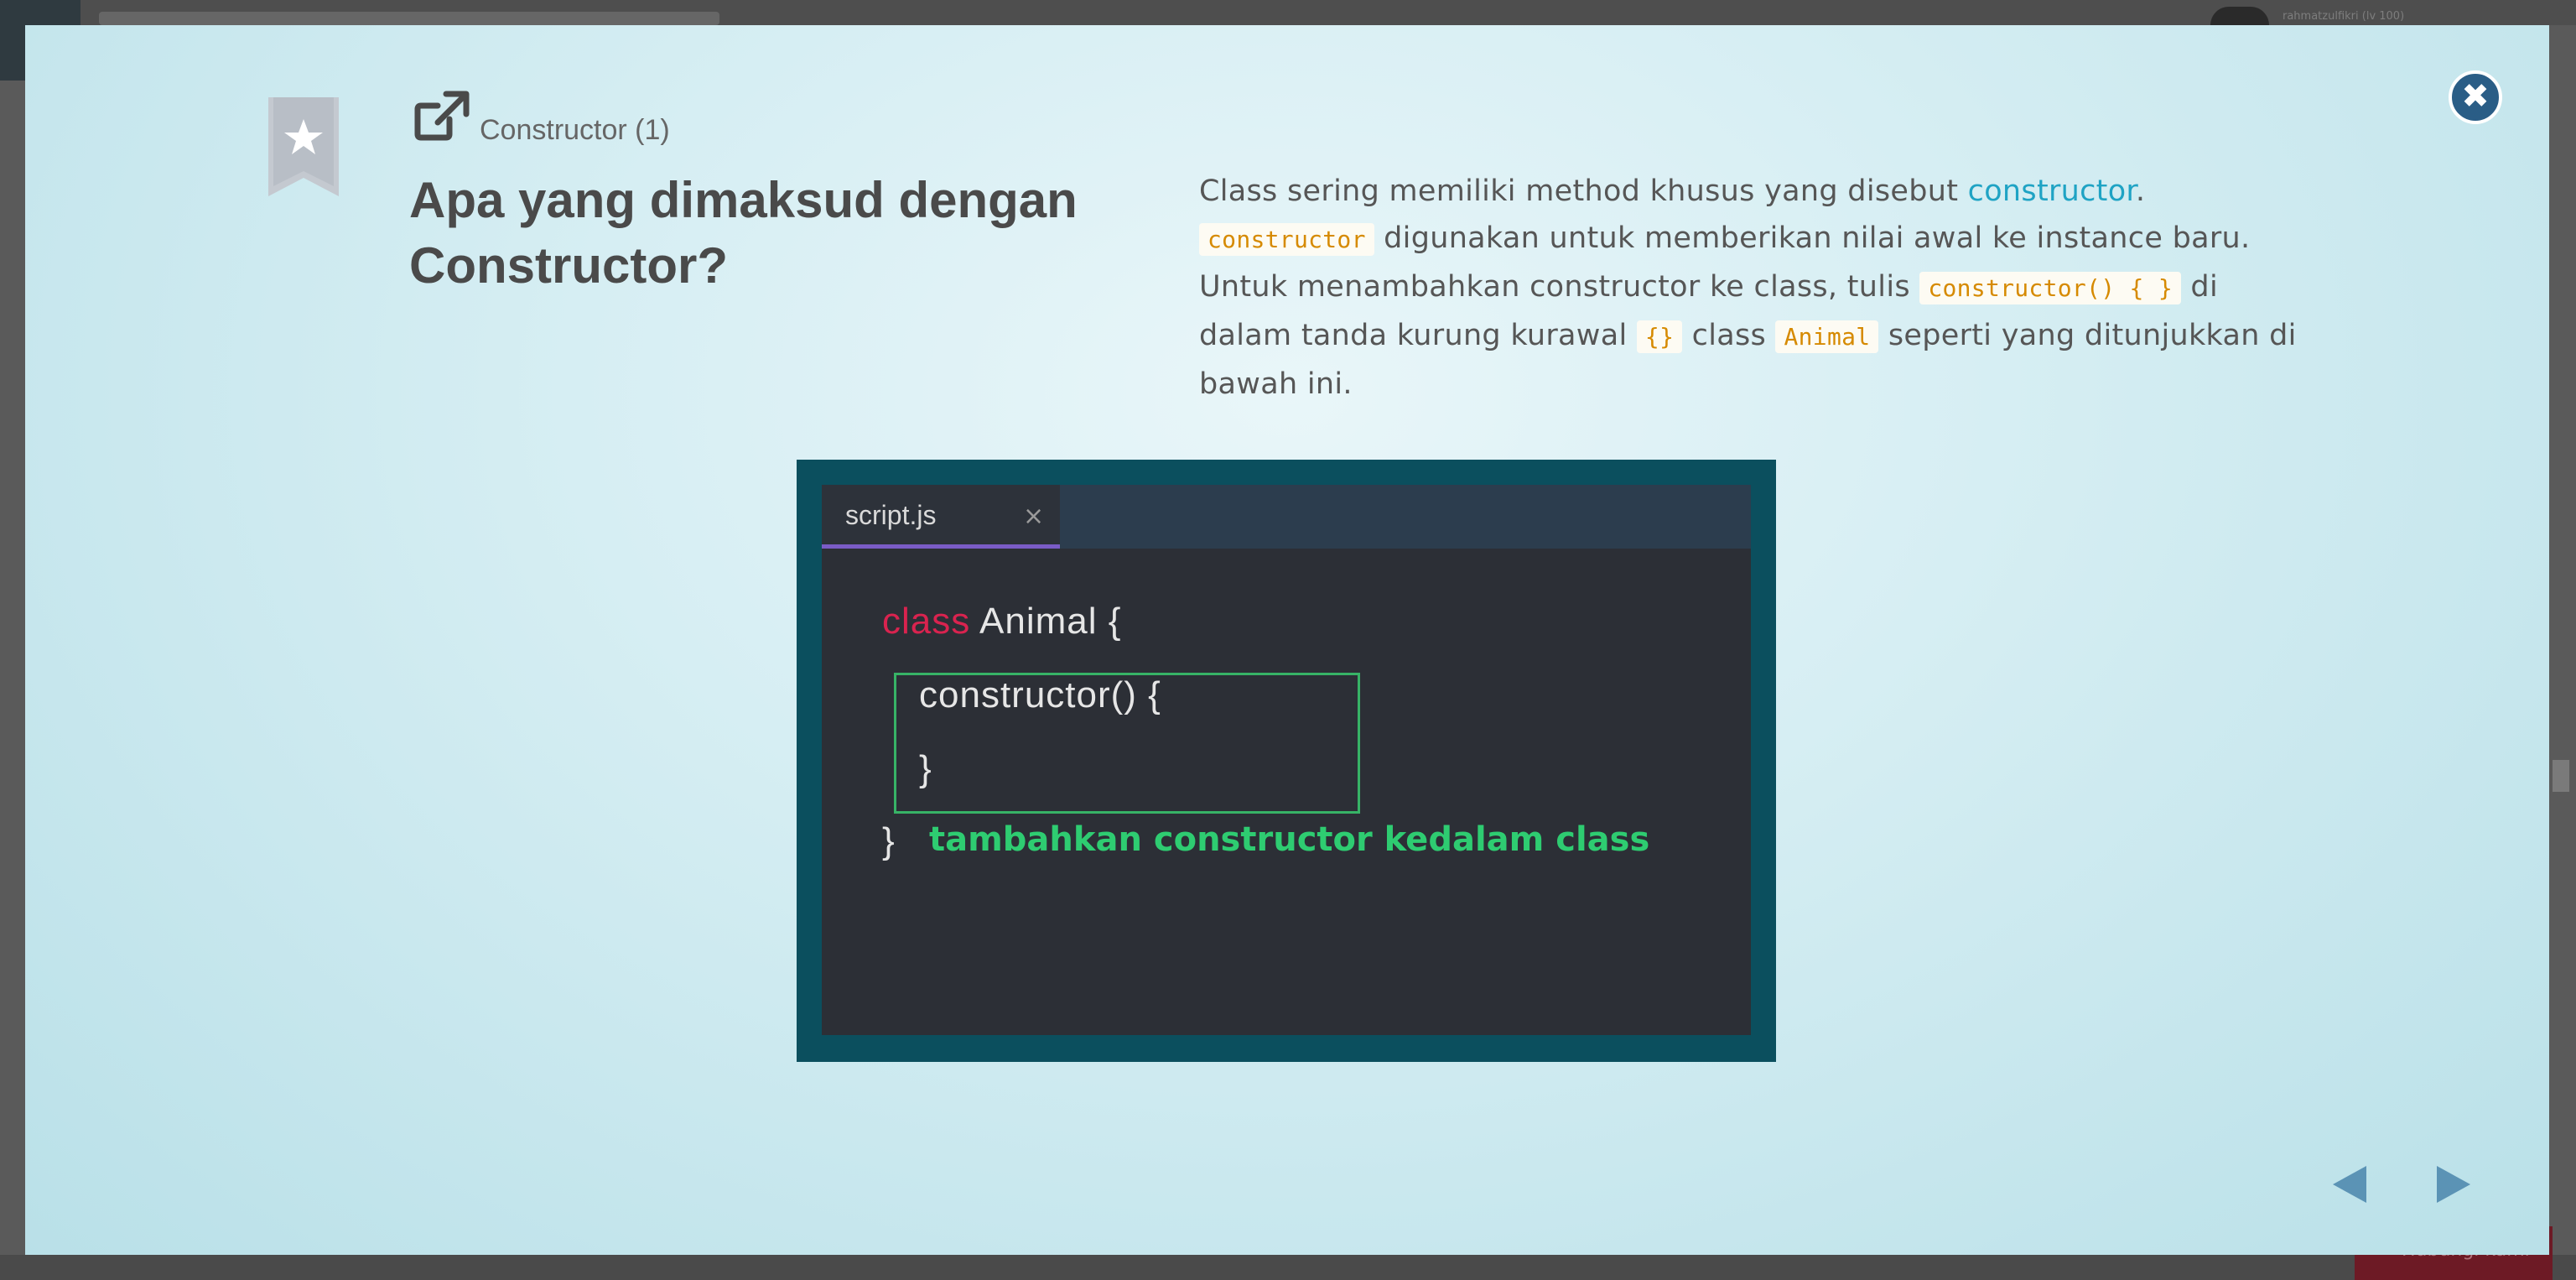 Image resolution: width=2576 pixels, height=1280 pixels. I want to click on lesson-label: Constructor (1), so click(575, 130).